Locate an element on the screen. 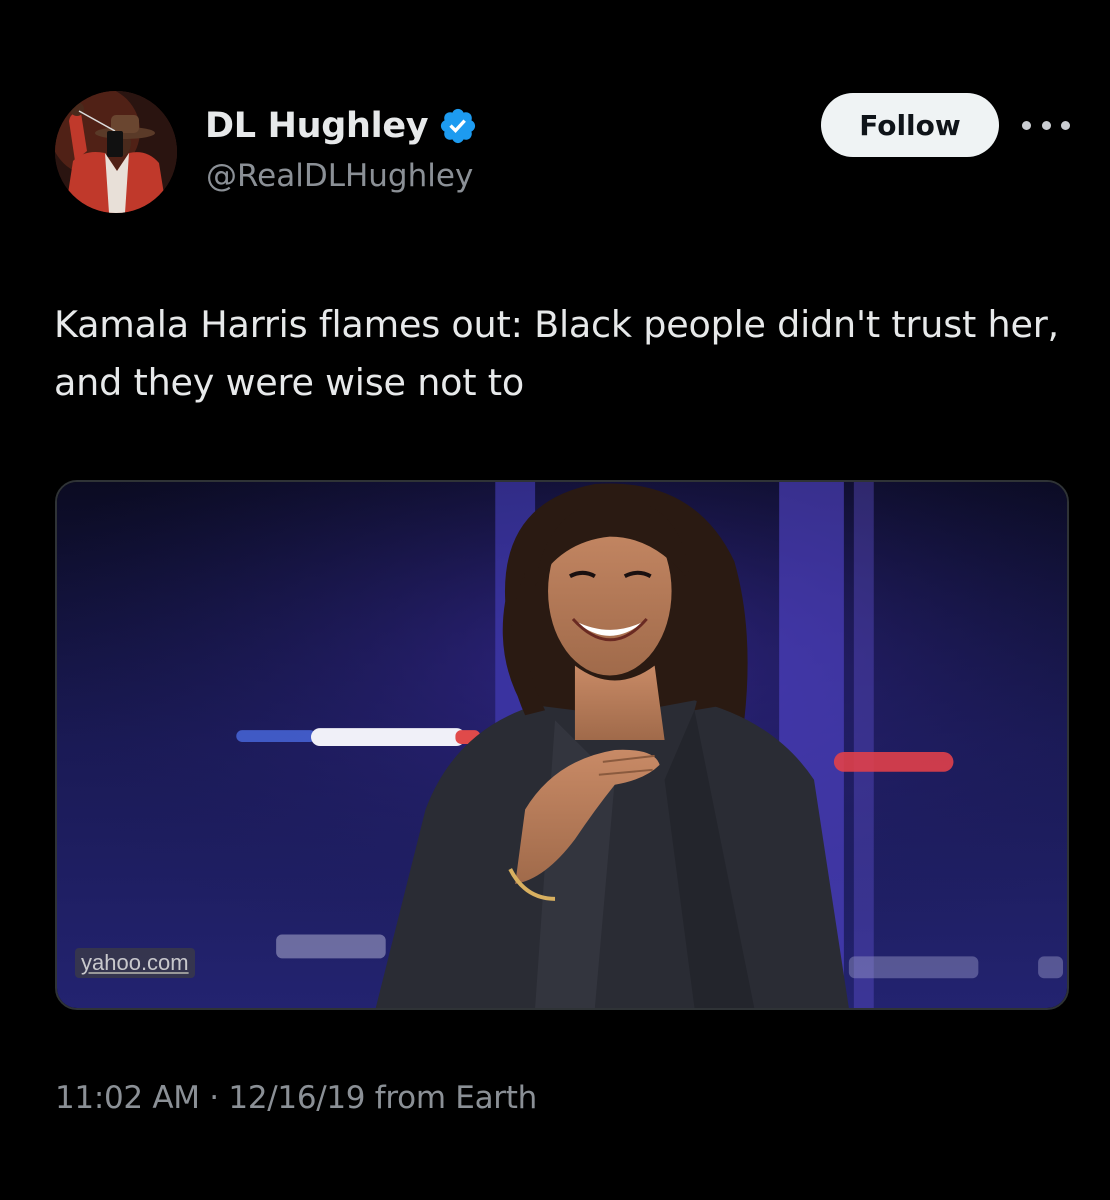 This screenshot has width=1110, height=1200. media-watermark: yahoo.com is located at coordinates (135, 963).